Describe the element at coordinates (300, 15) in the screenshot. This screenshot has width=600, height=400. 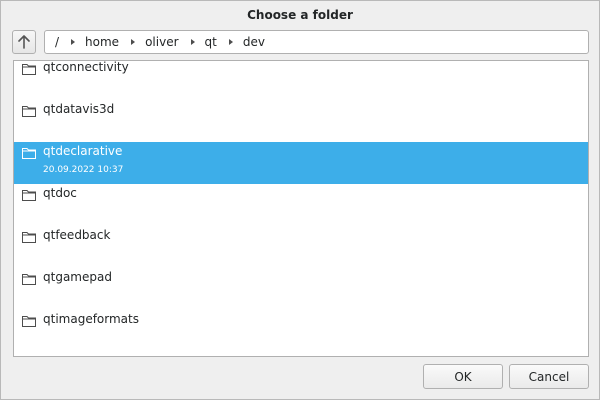
I see `dialog-title: Choose a folder` at that location.